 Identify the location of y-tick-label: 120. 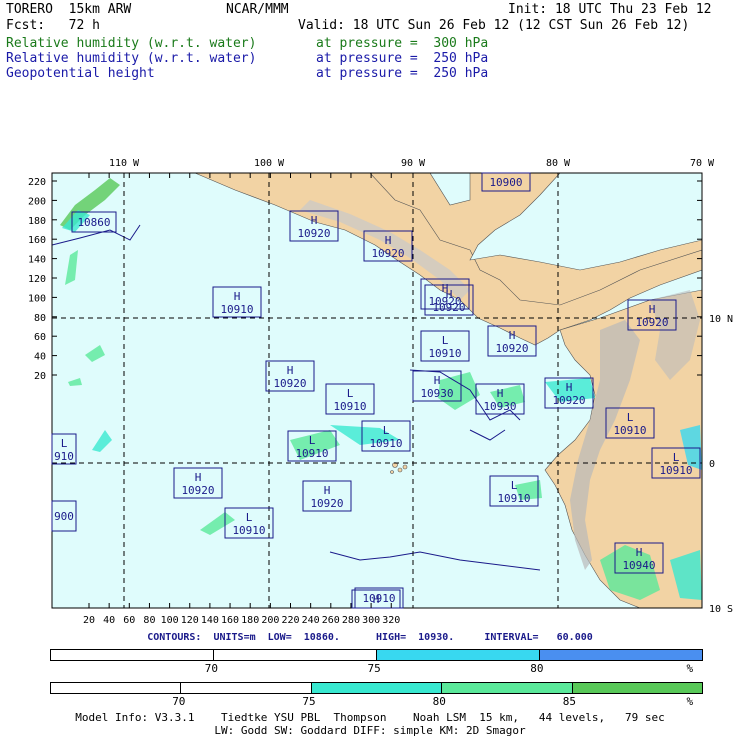
(37, 279).